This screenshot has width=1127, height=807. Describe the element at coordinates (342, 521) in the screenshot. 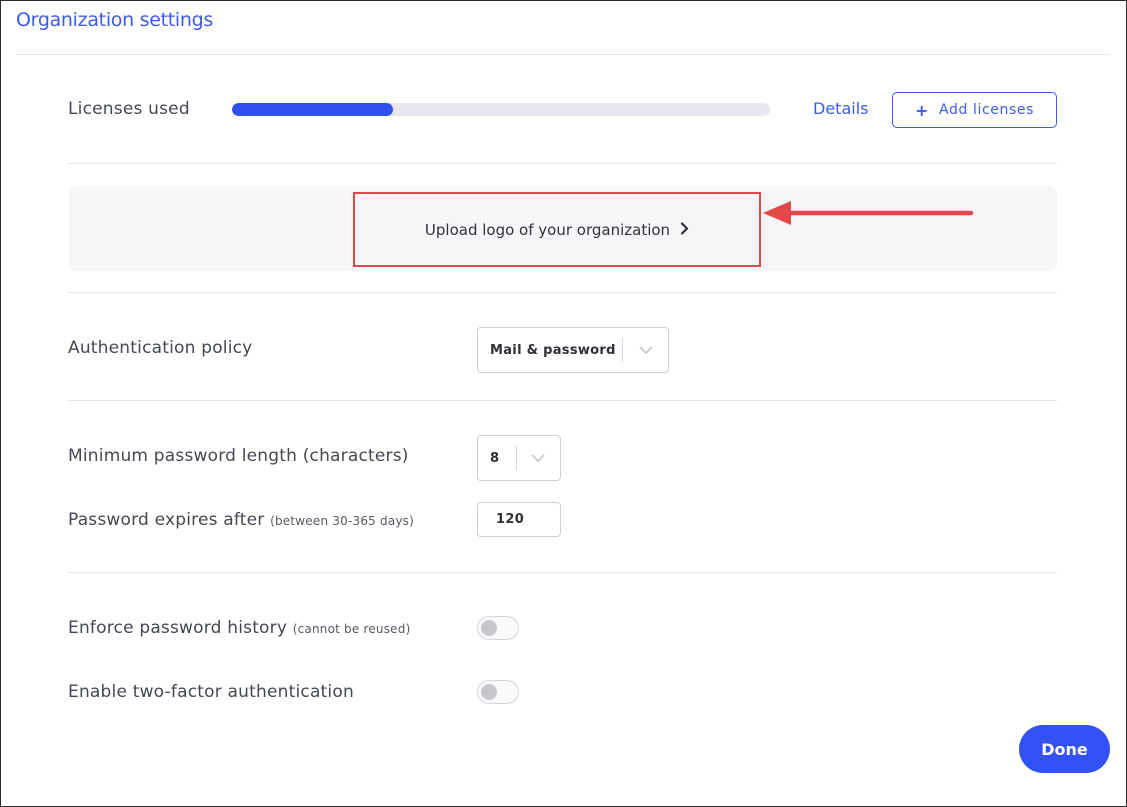

I see `password-expires-hint: (between 30-365 days)` at that location.